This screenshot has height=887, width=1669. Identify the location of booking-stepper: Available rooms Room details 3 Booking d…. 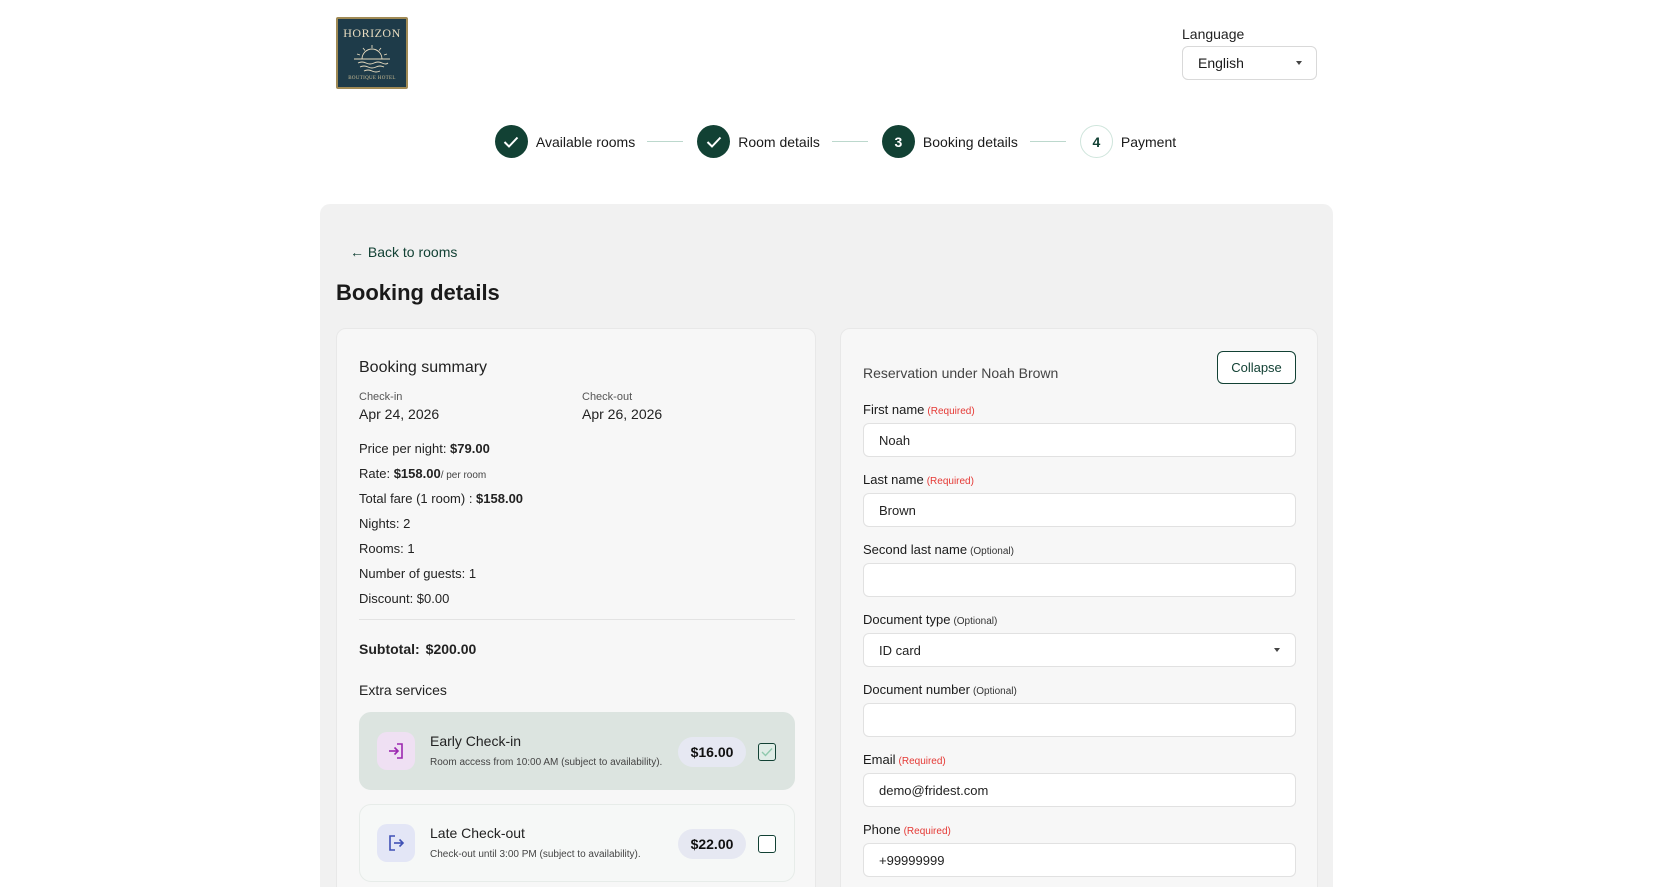
(834, 141).